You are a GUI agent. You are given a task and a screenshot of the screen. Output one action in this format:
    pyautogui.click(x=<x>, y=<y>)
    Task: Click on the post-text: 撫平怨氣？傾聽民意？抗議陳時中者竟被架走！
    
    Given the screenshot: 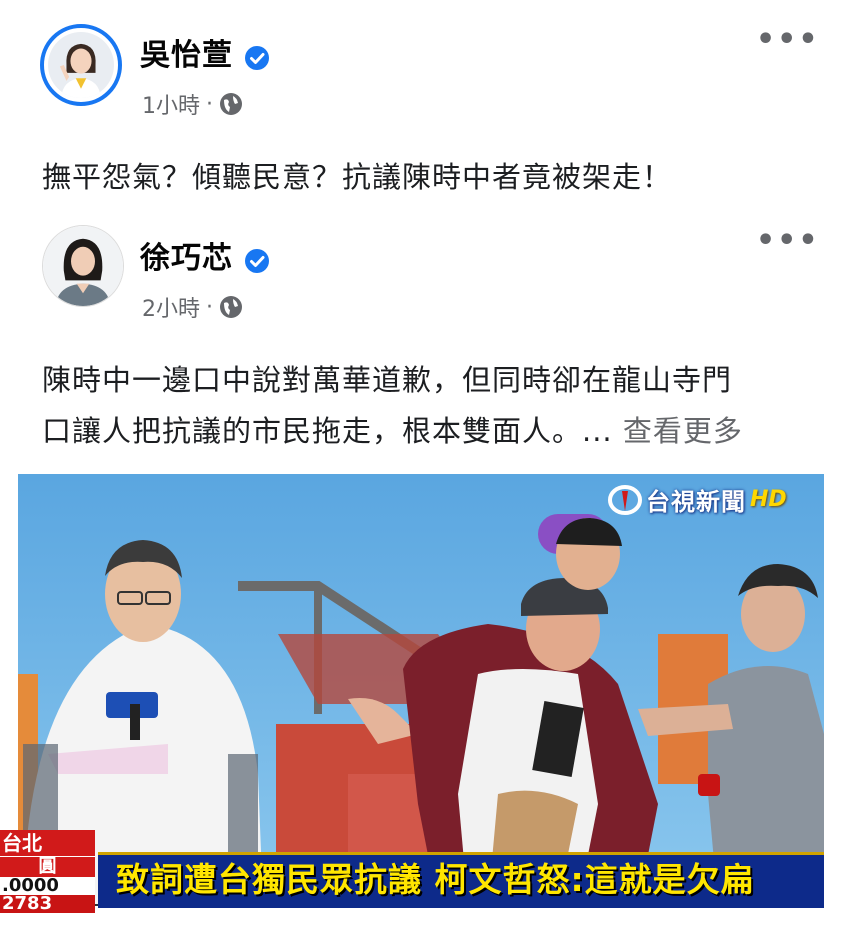 What is the action you would take?
    pyautogui.click(x=357, y=177)
    